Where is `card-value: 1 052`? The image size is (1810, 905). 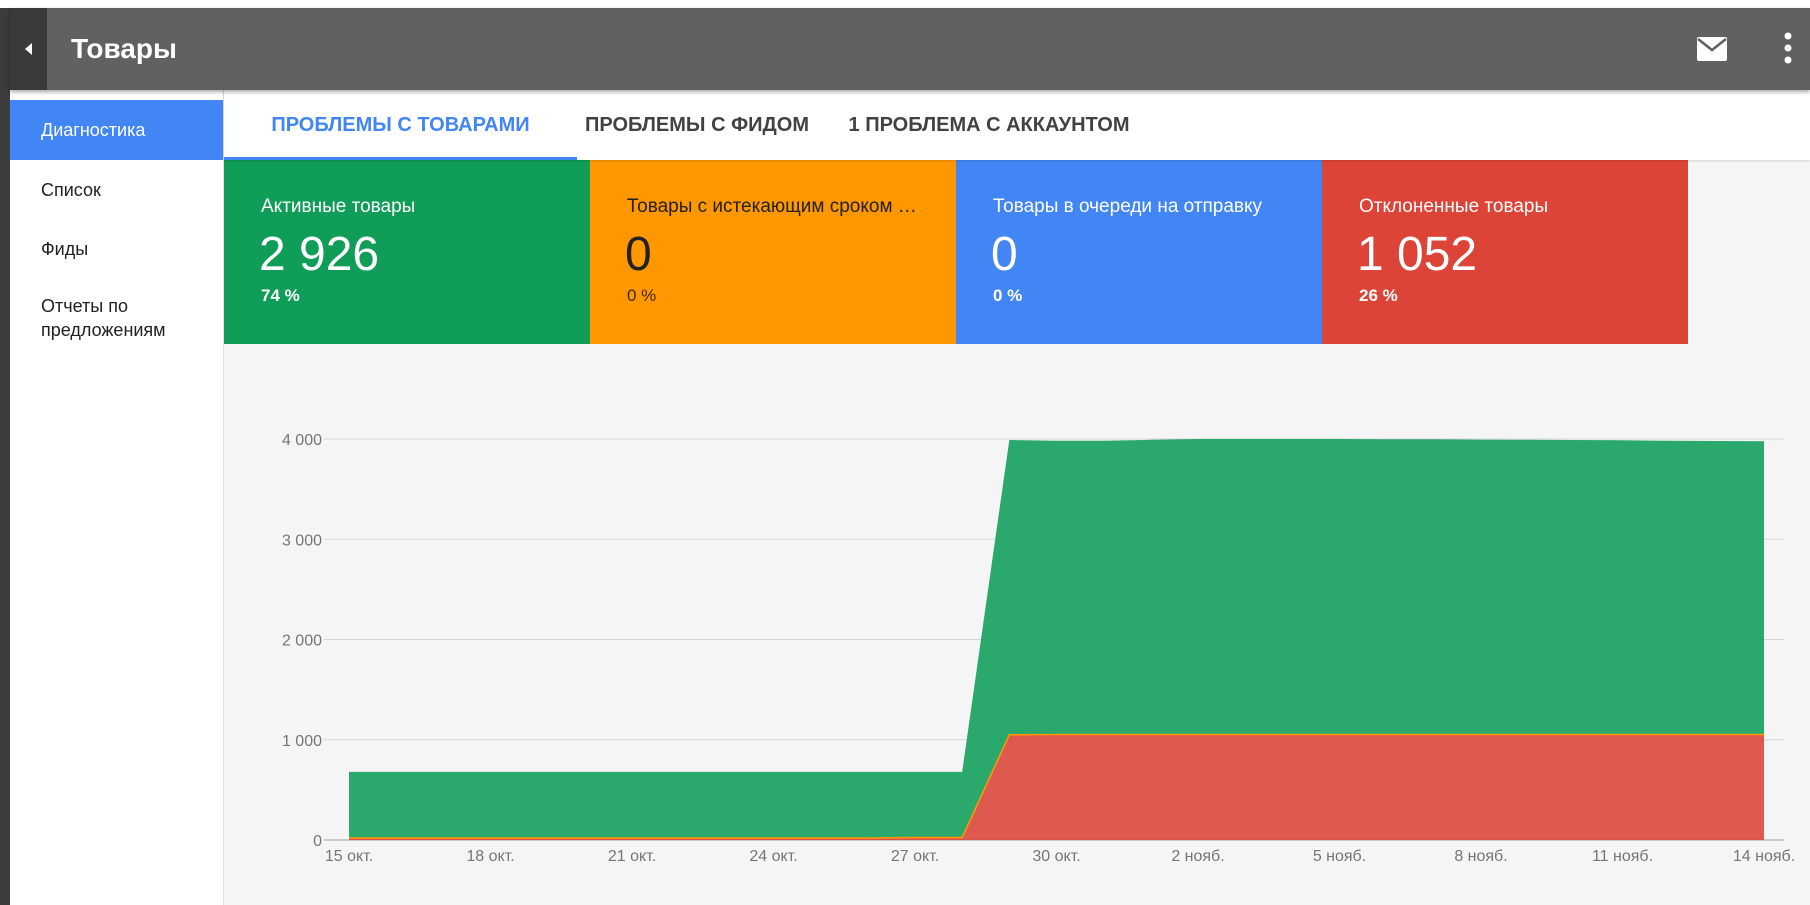 card-value: 1 052 is located at coordinates (1417, 254).